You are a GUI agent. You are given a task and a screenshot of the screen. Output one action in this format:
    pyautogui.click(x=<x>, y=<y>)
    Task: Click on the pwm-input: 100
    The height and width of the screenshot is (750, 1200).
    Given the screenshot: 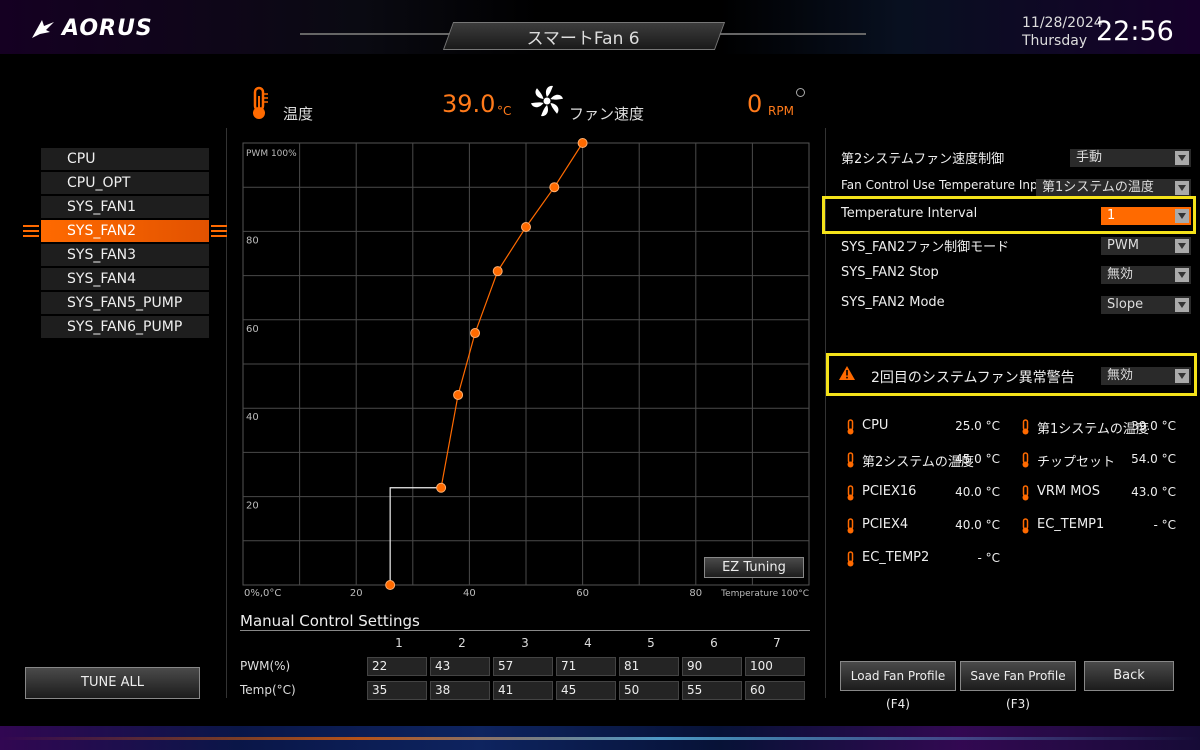 What is the action you would take?
    pyautogui.click(x=775, y=666)
    